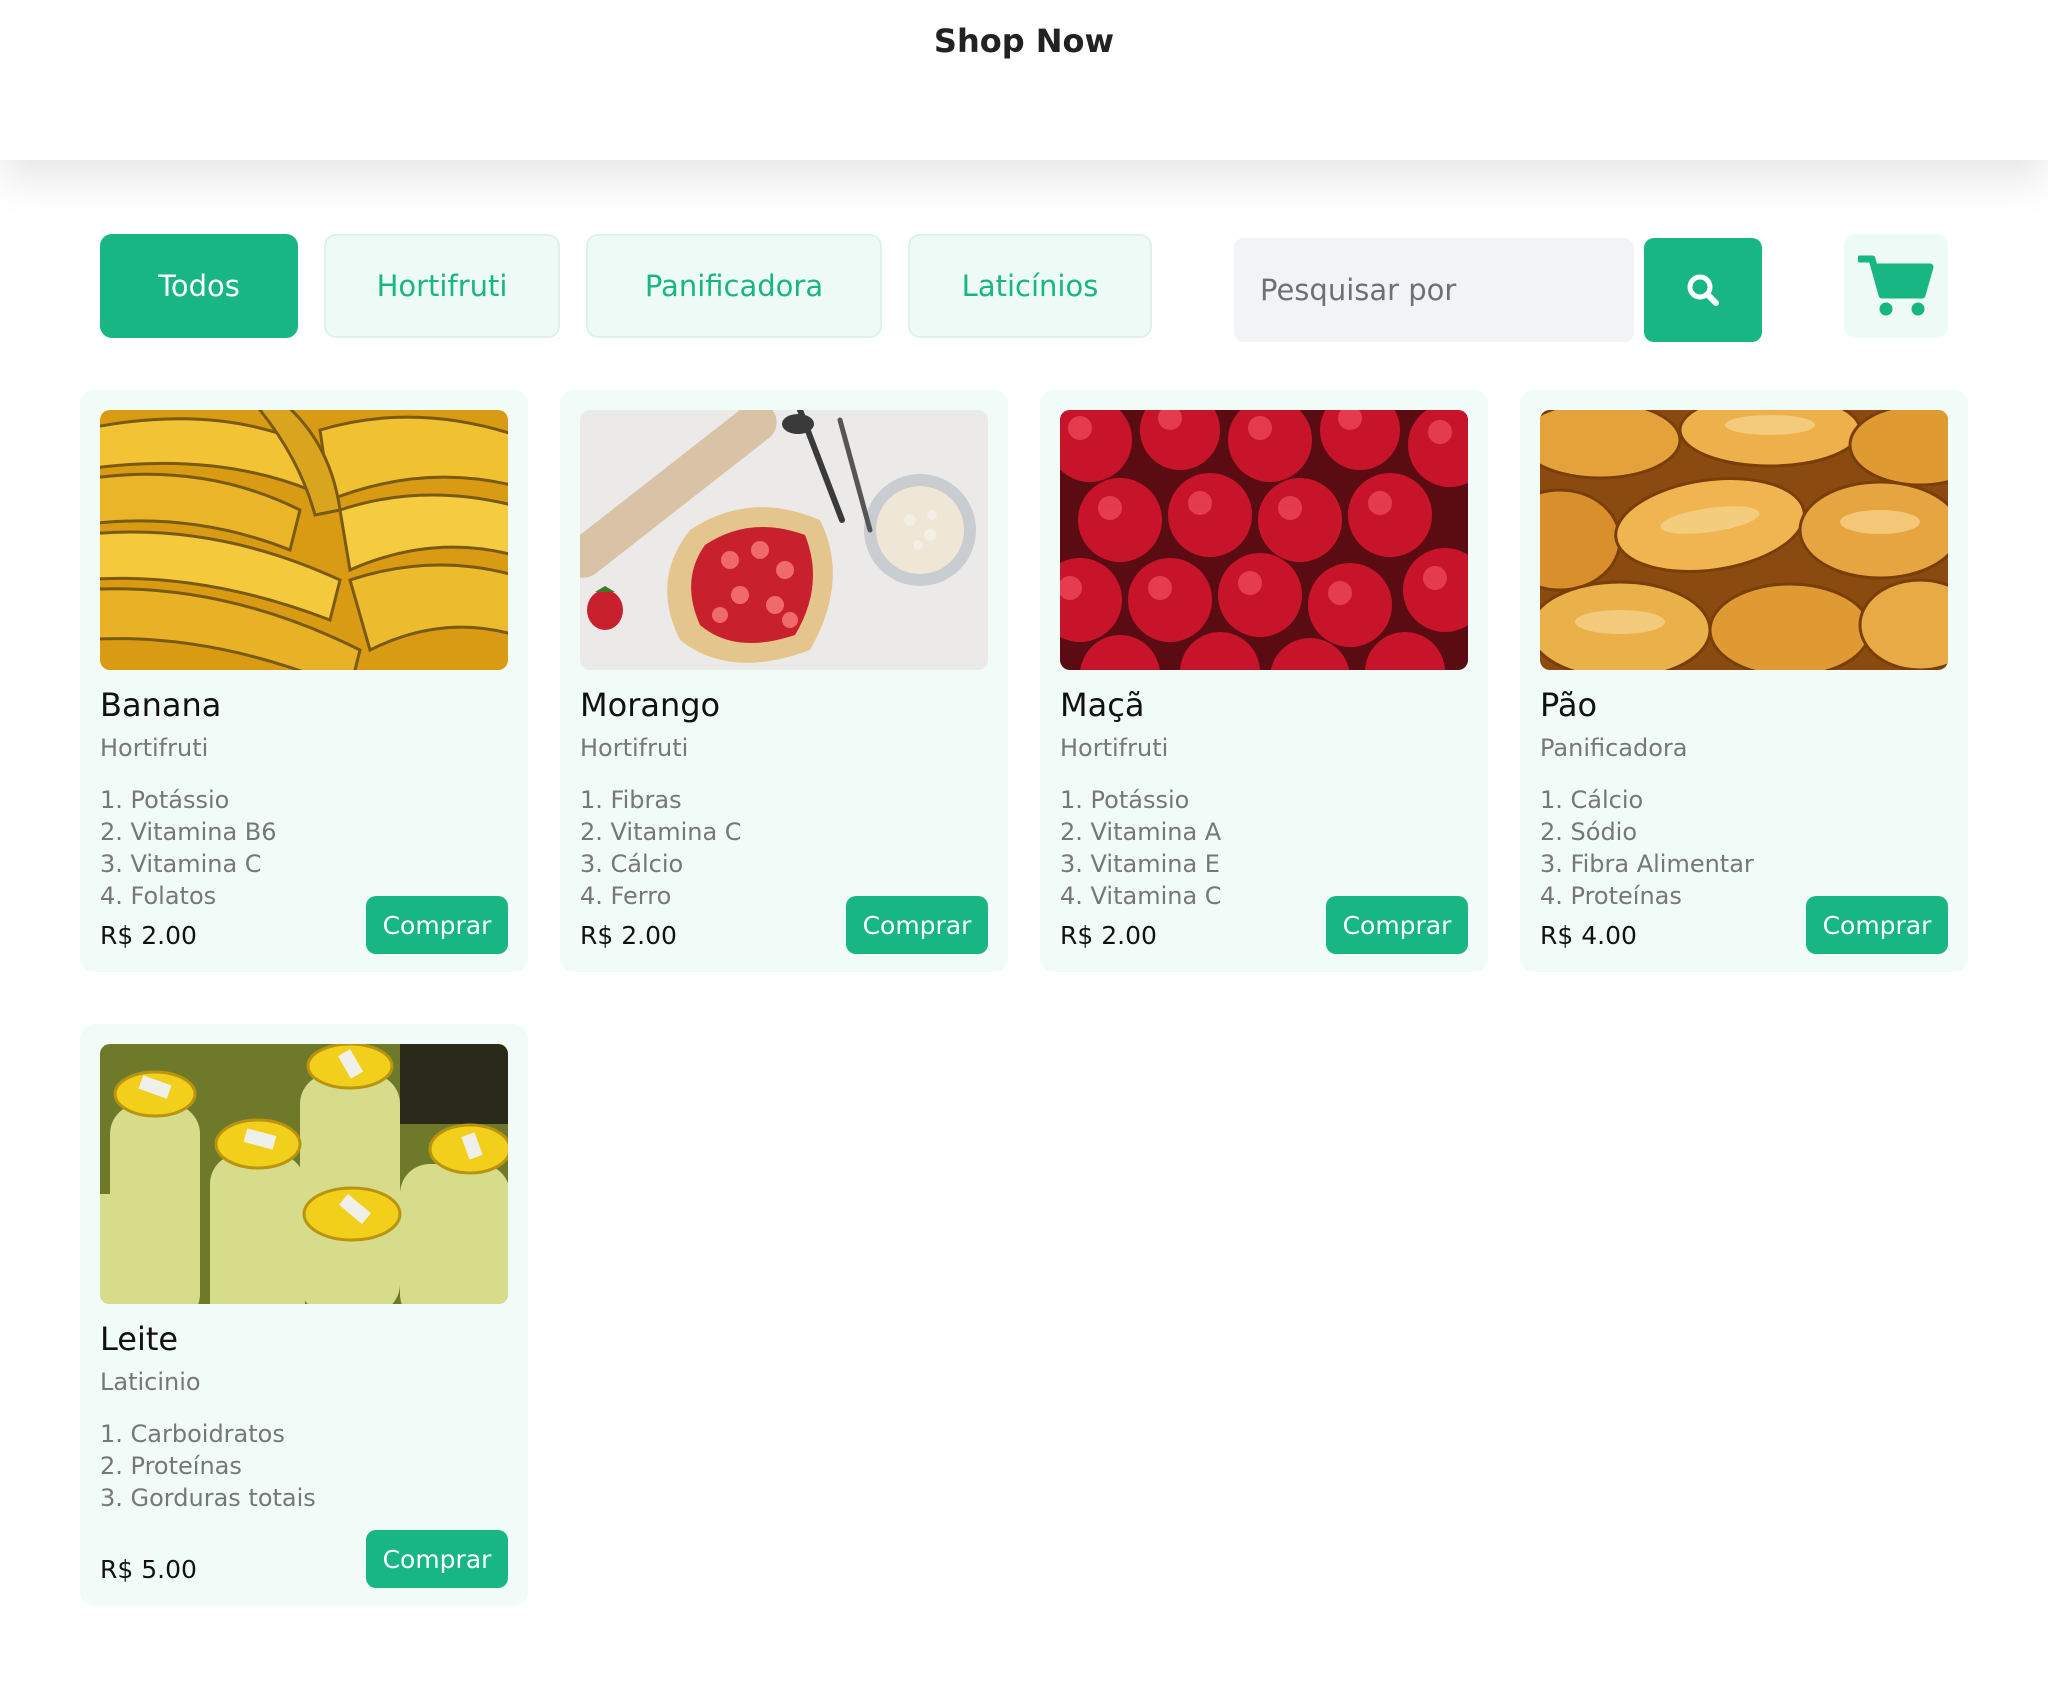 This screenshot has width=2048, height=1682. I want to click on nutrient-item: 2. Vitamina A, so click(1141, 832).